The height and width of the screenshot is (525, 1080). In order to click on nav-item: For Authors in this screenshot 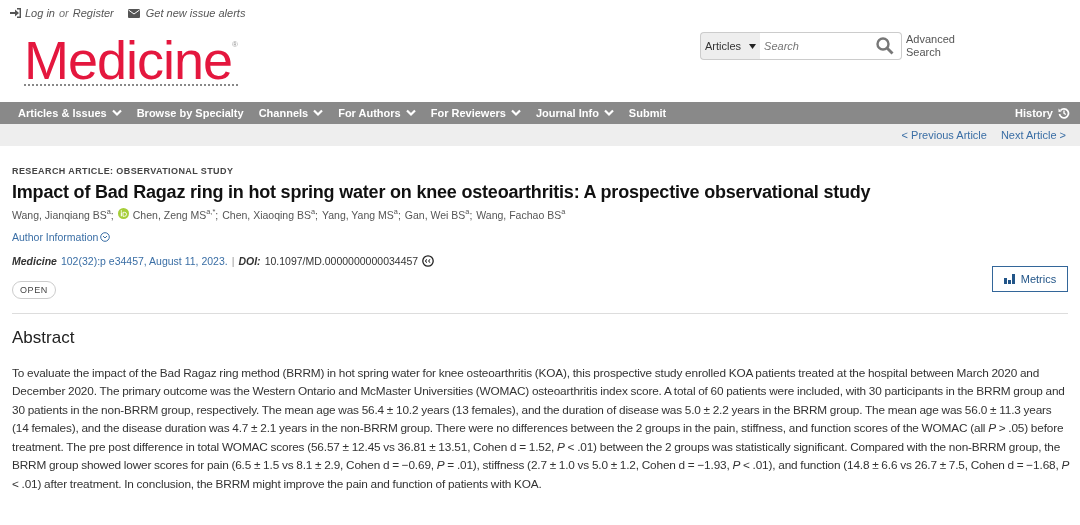, I will do `click(377, 113)`.